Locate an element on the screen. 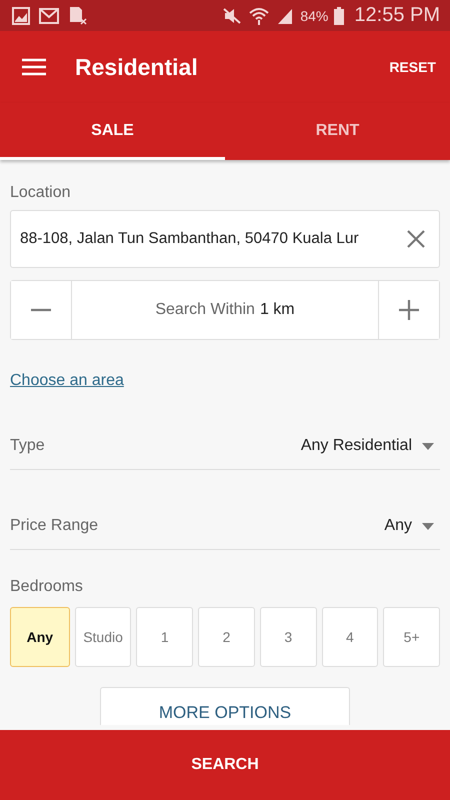  menu-button is located at coordinates (34, 67).